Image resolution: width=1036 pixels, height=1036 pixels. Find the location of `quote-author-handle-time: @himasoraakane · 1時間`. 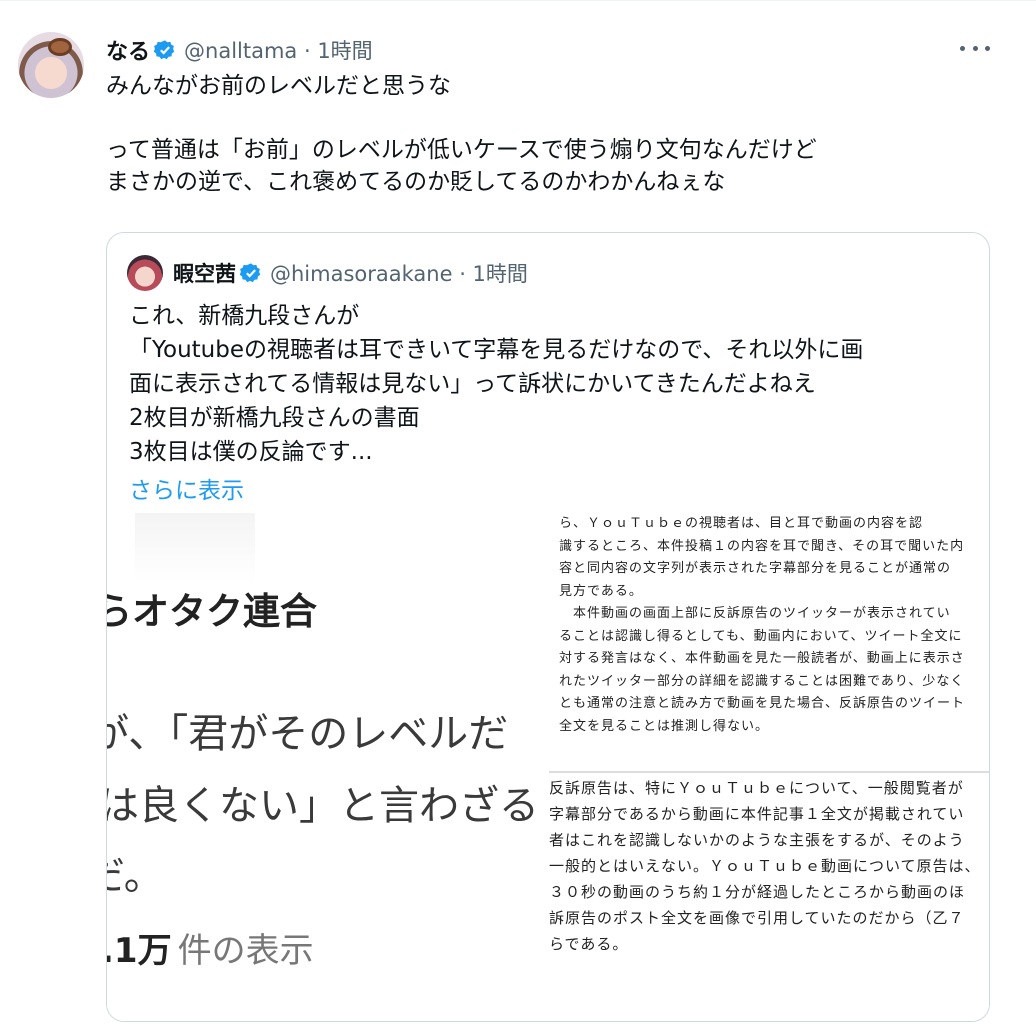

quote-author-handle-time: @himasoraakane · 1時間 is located at coordinates (399, 273).